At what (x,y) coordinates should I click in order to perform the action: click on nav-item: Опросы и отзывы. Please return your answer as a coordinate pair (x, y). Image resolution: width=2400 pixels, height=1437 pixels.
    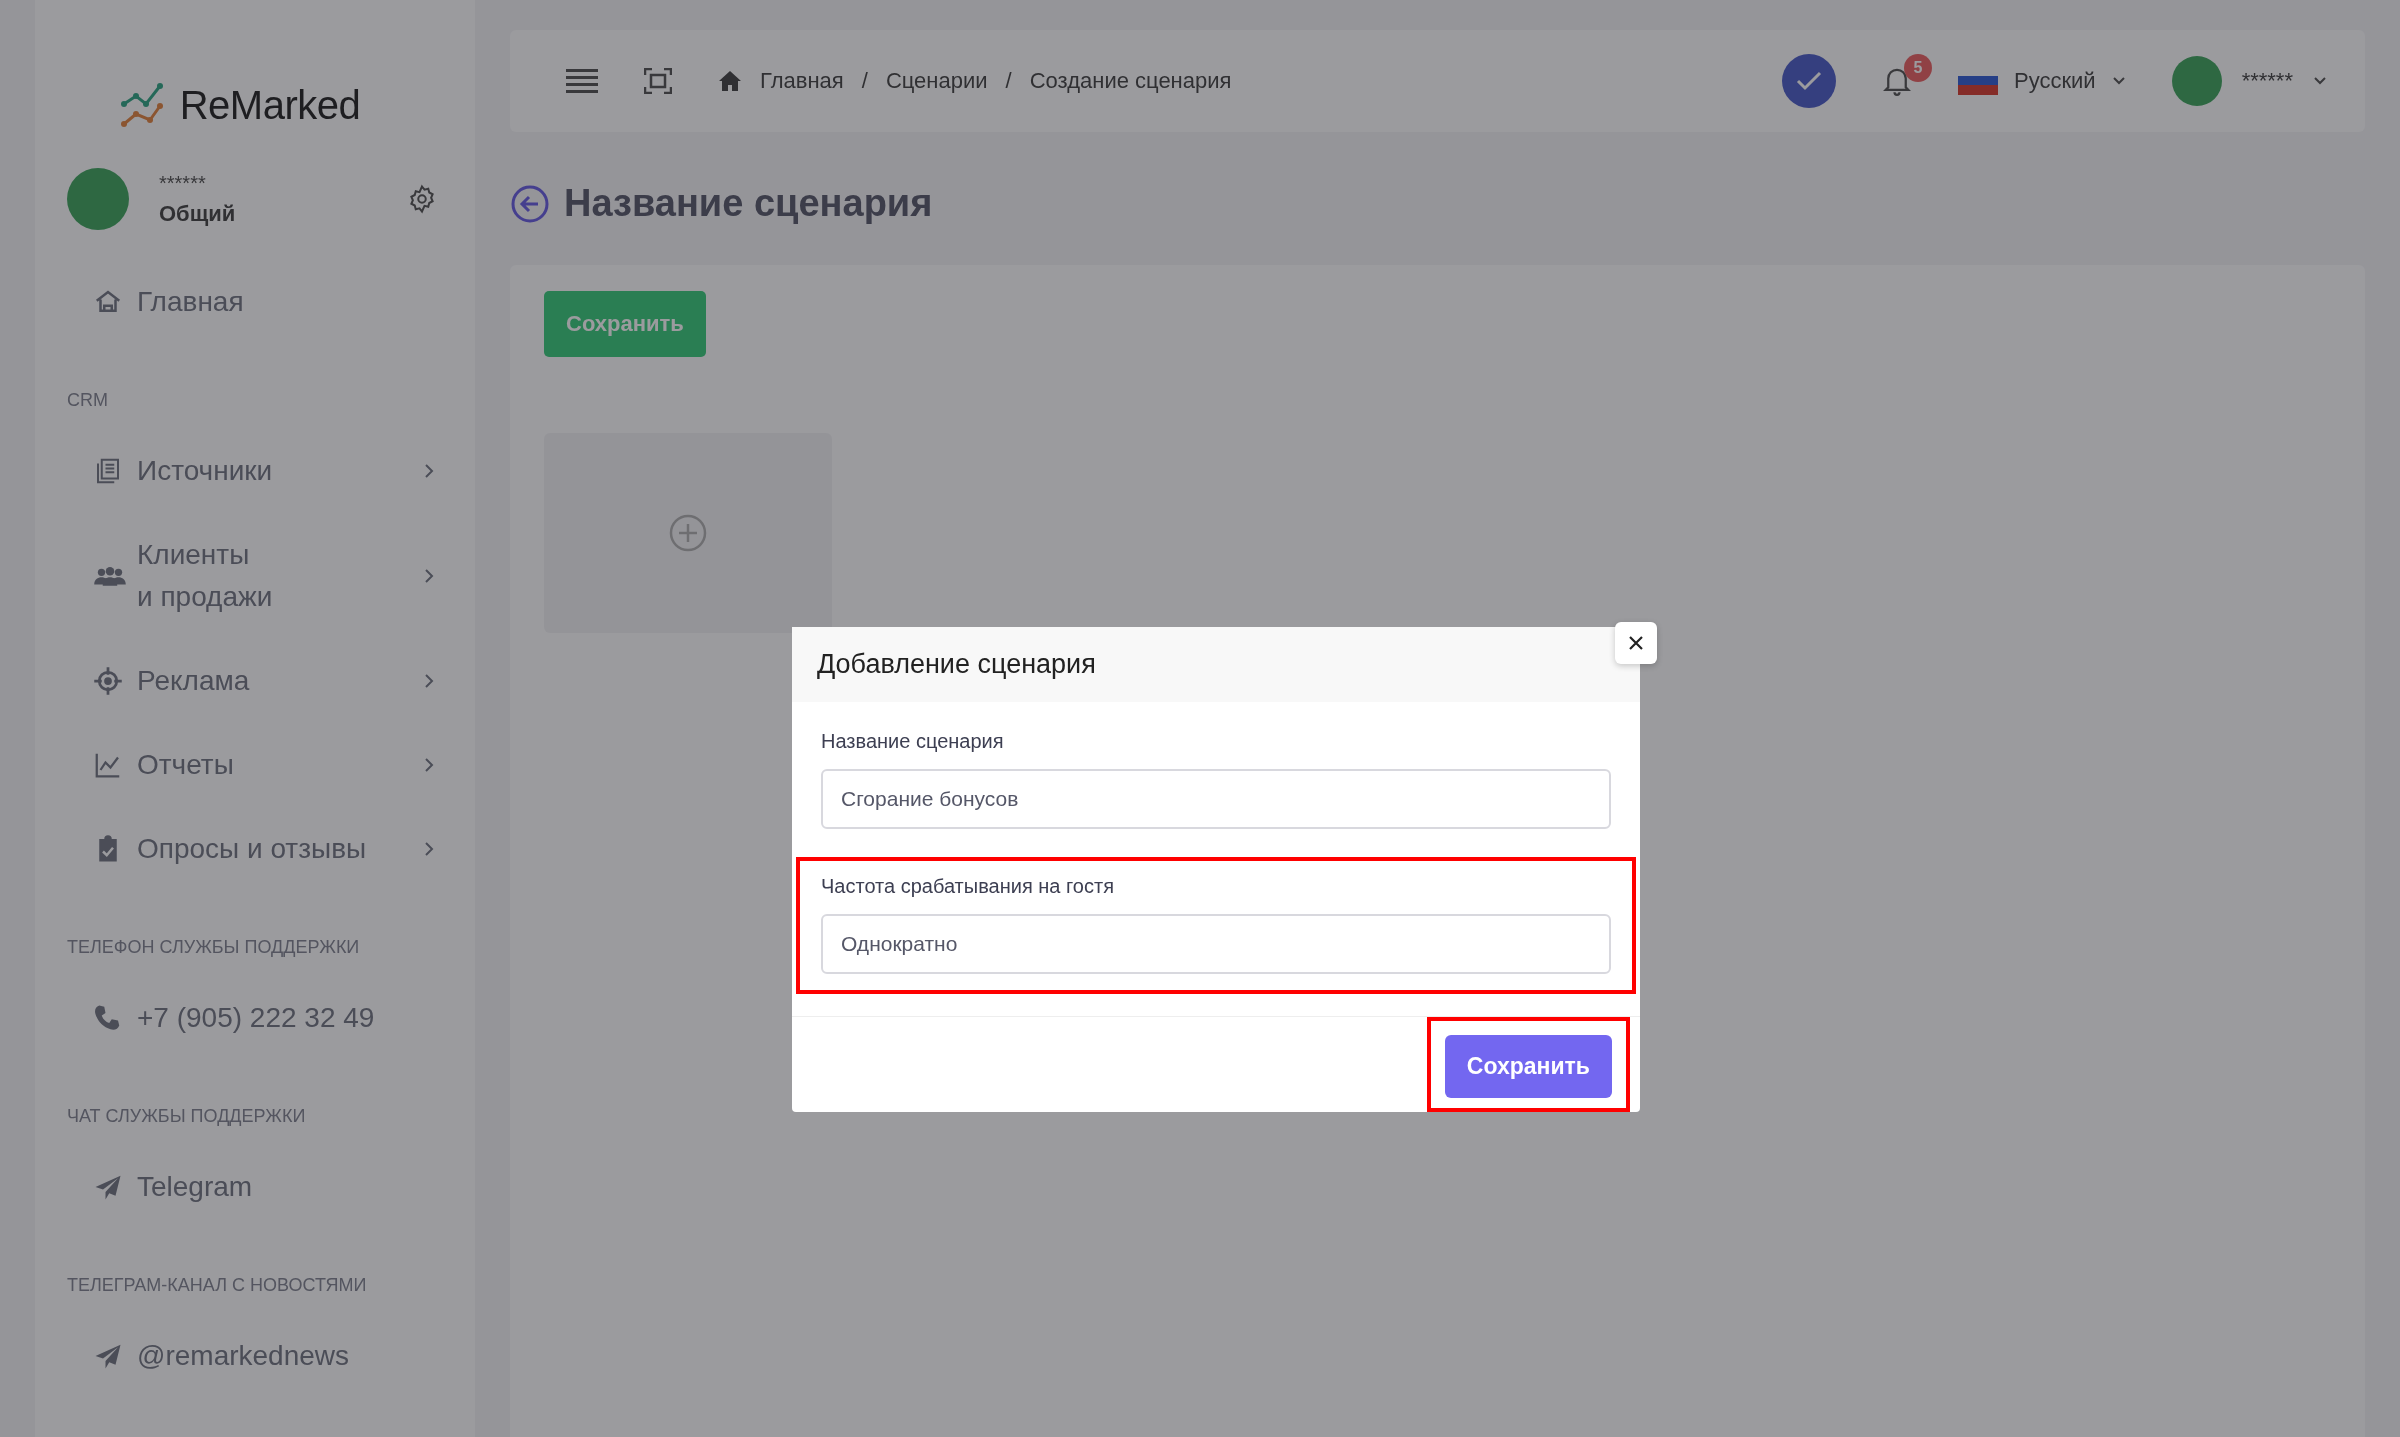
    Looking at the image, I should click on (255, 849).